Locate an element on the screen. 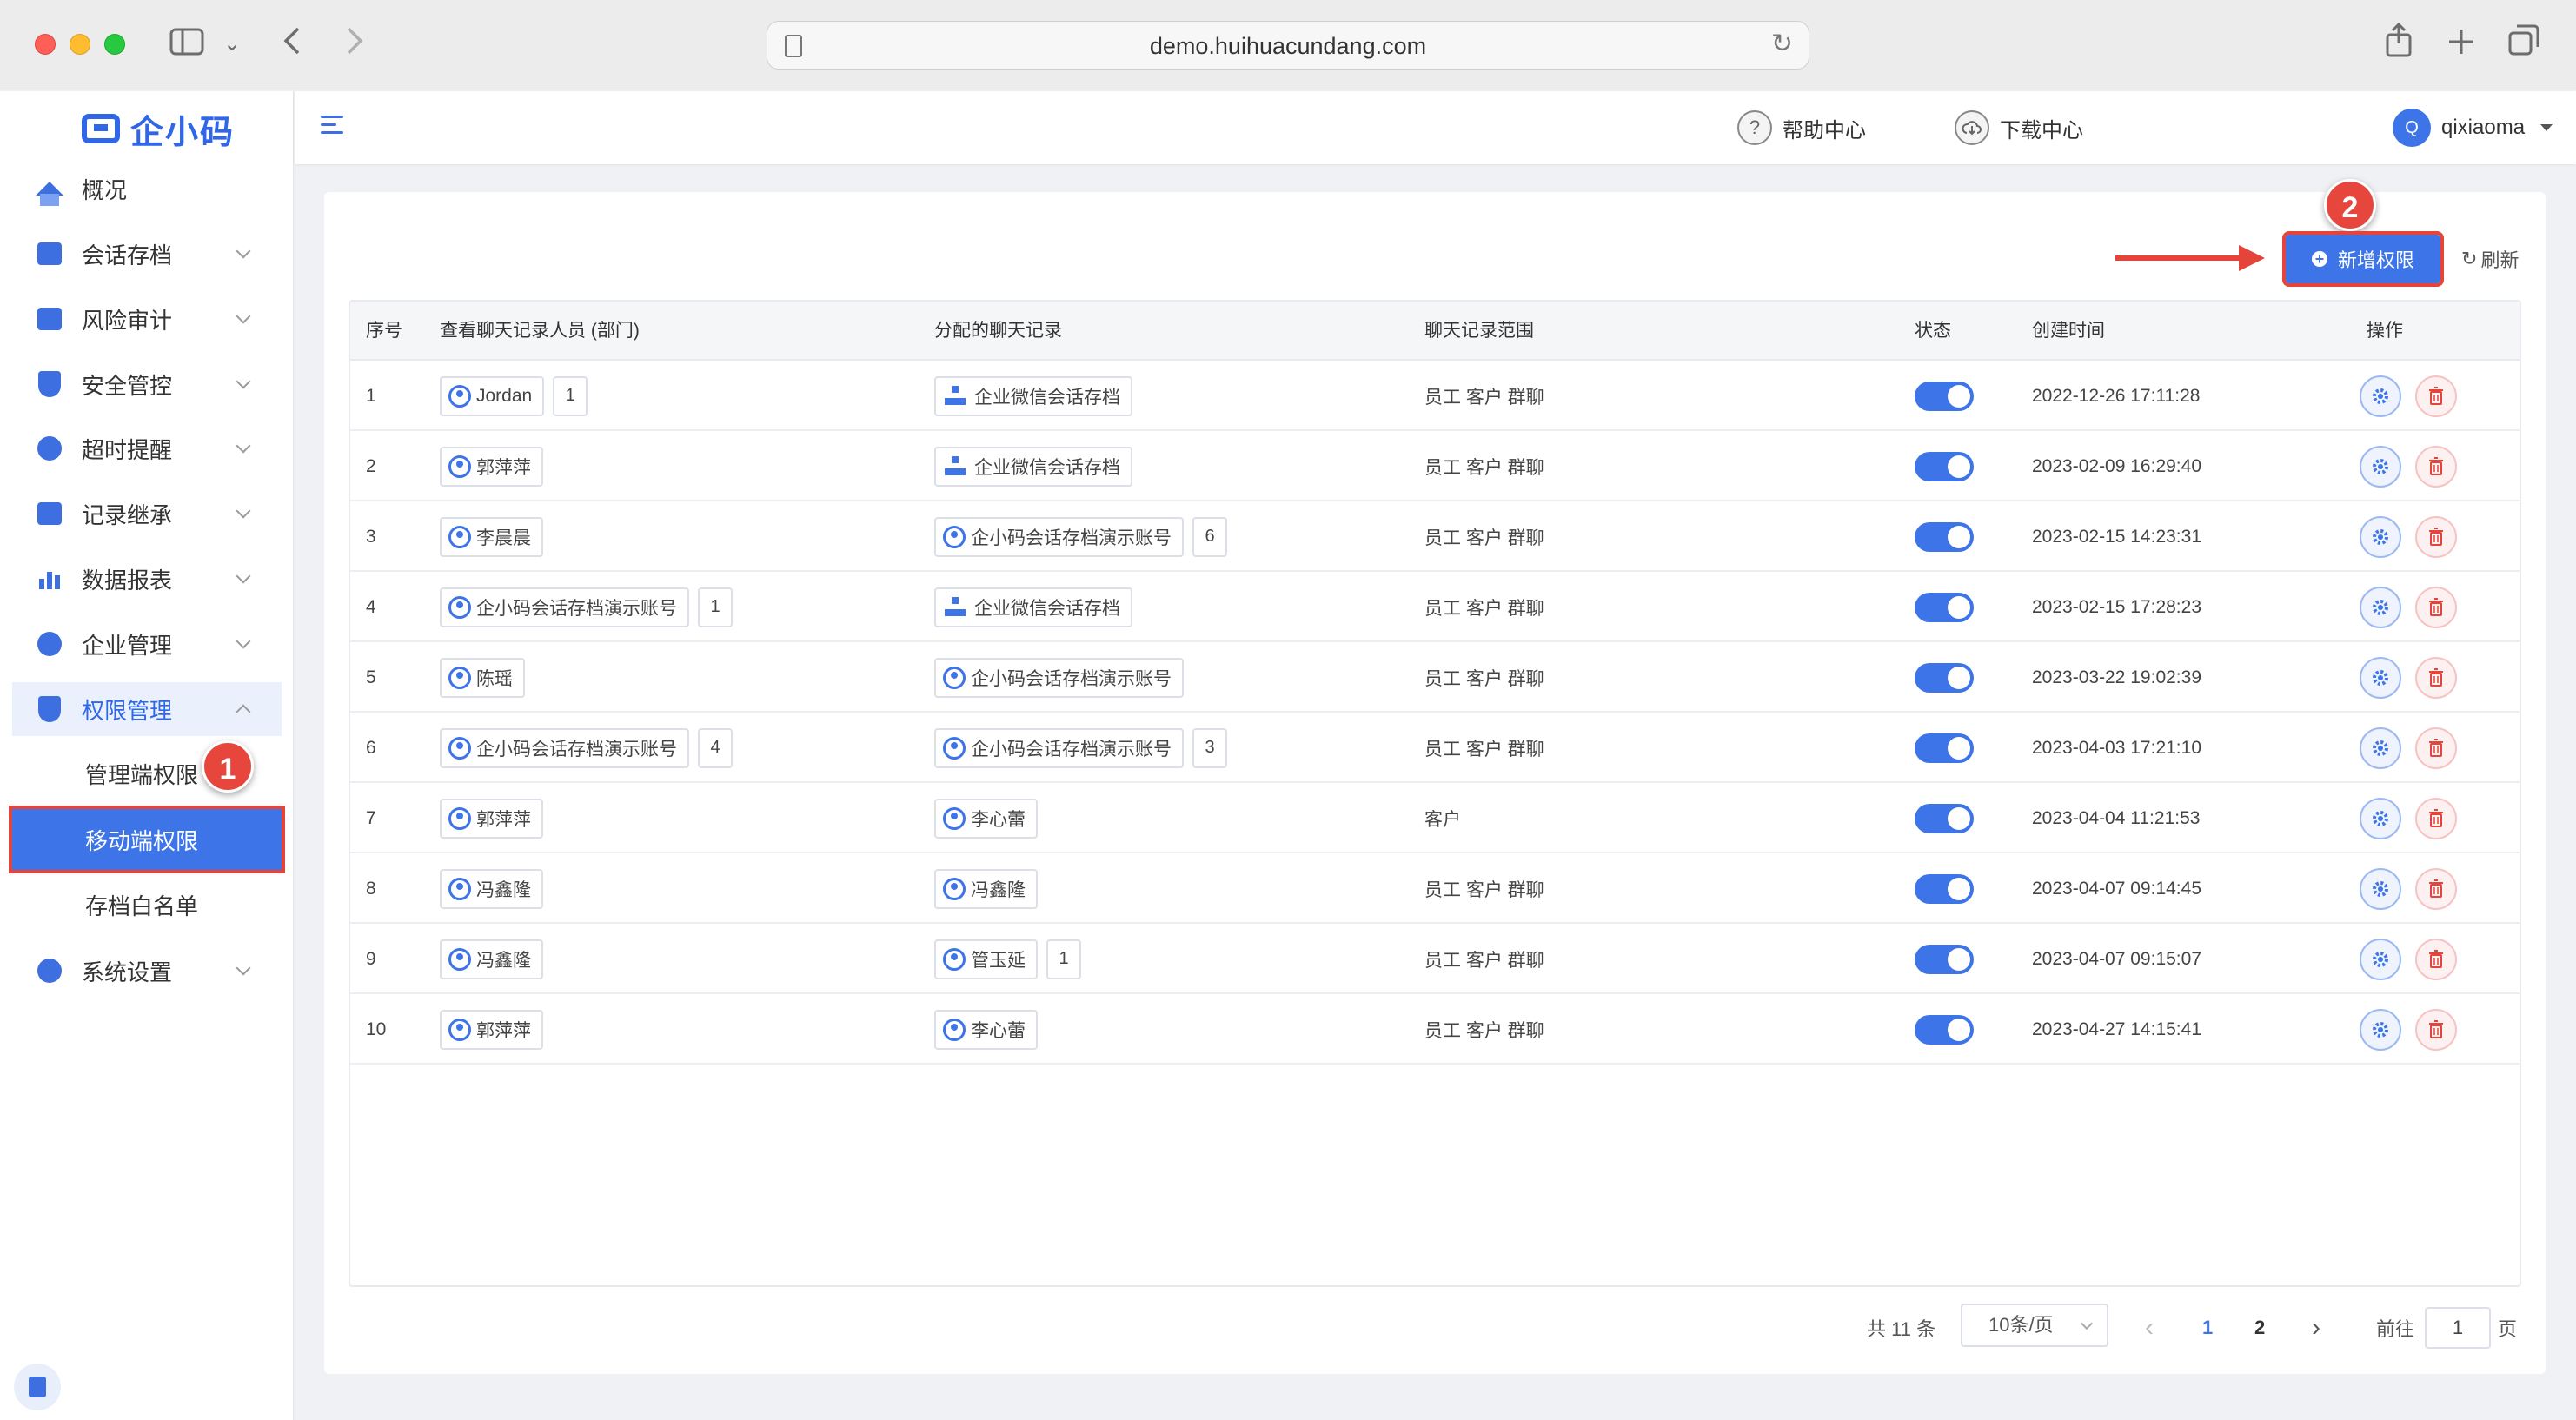 The image size is (2576, 1420). sidebar-item-enterprise: 企业管理 is located at coordinates (147, 644).